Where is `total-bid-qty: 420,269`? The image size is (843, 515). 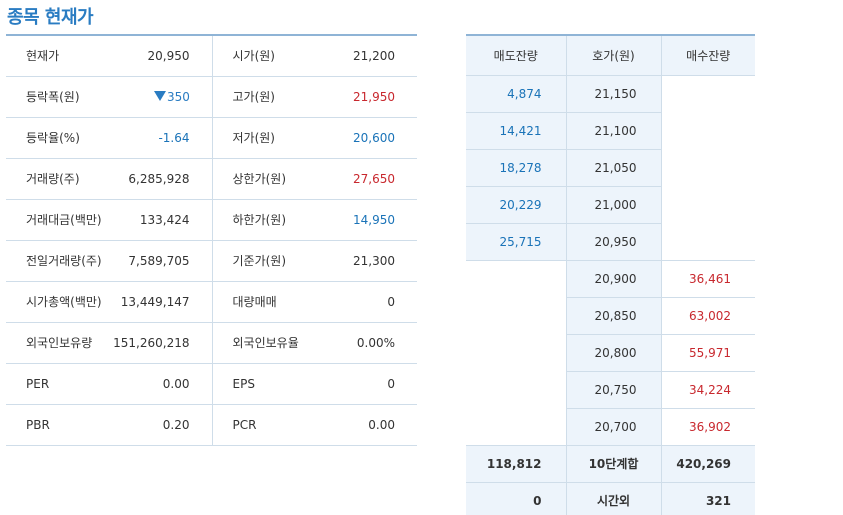
total-bid-qty: 420,269 is located at coordinates (708, 463).